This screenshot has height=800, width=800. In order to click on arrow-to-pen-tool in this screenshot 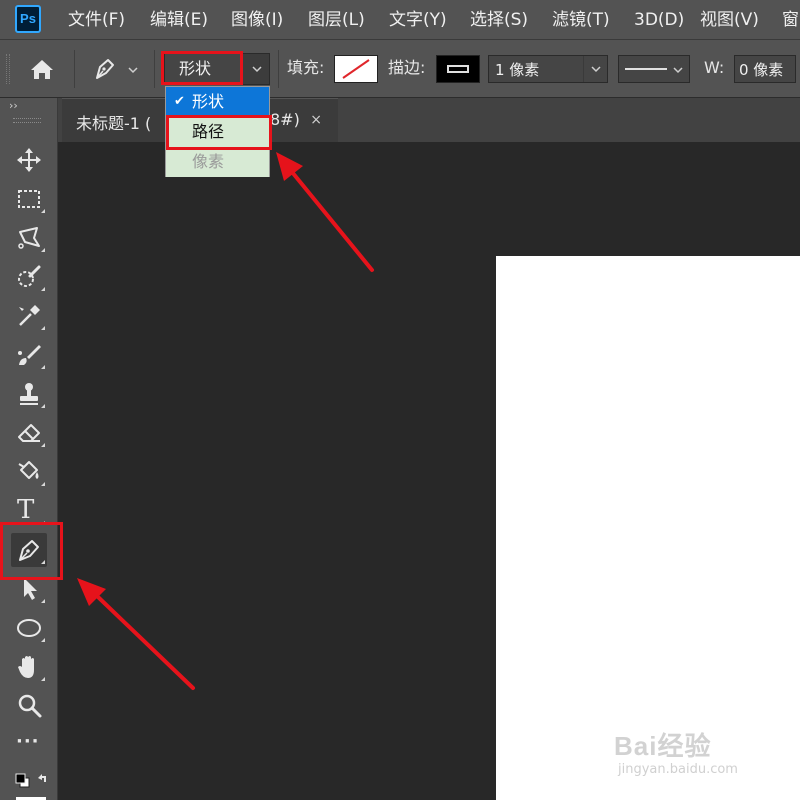, I will do `click(136, 634)`.